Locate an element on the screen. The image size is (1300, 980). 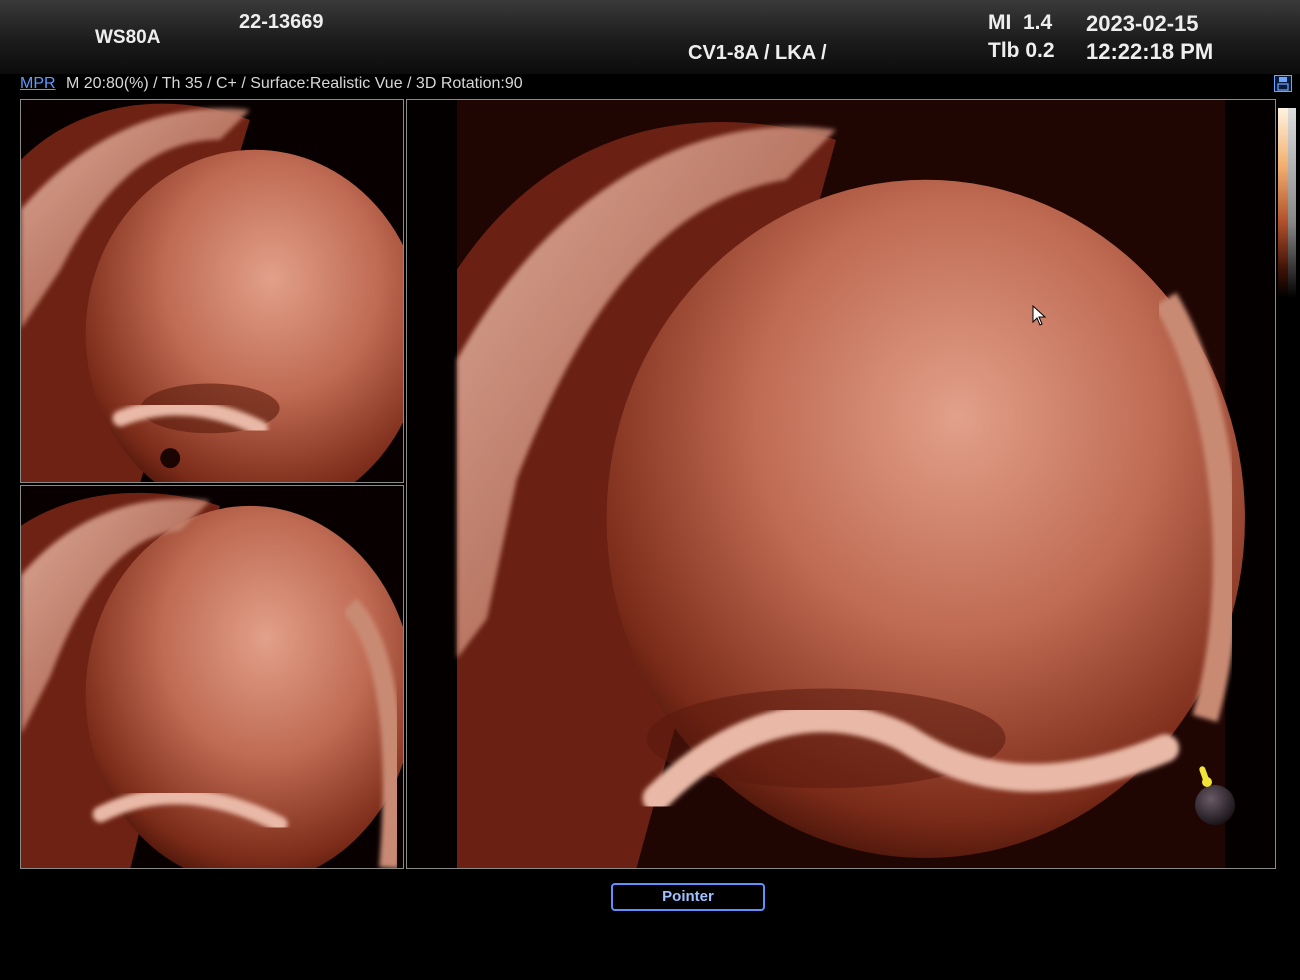
probe-preset: CV1-8A / LKA / is located at coordinates (757, 53).